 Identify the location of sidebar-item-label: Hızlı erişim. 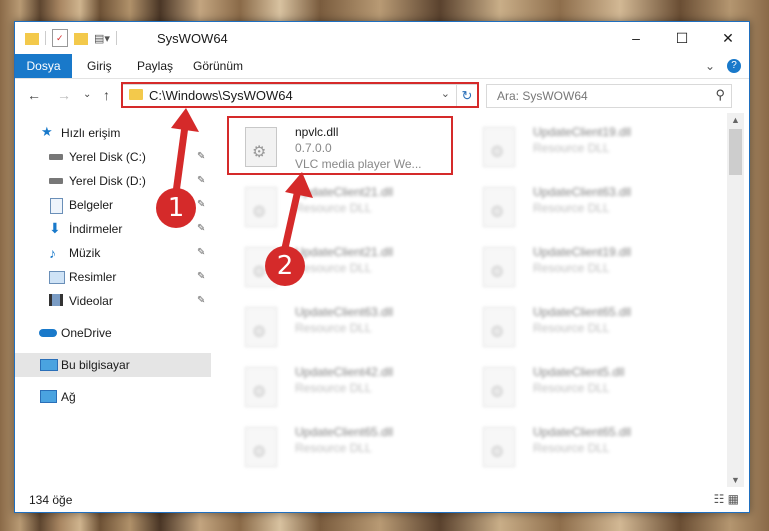
(91, 133).